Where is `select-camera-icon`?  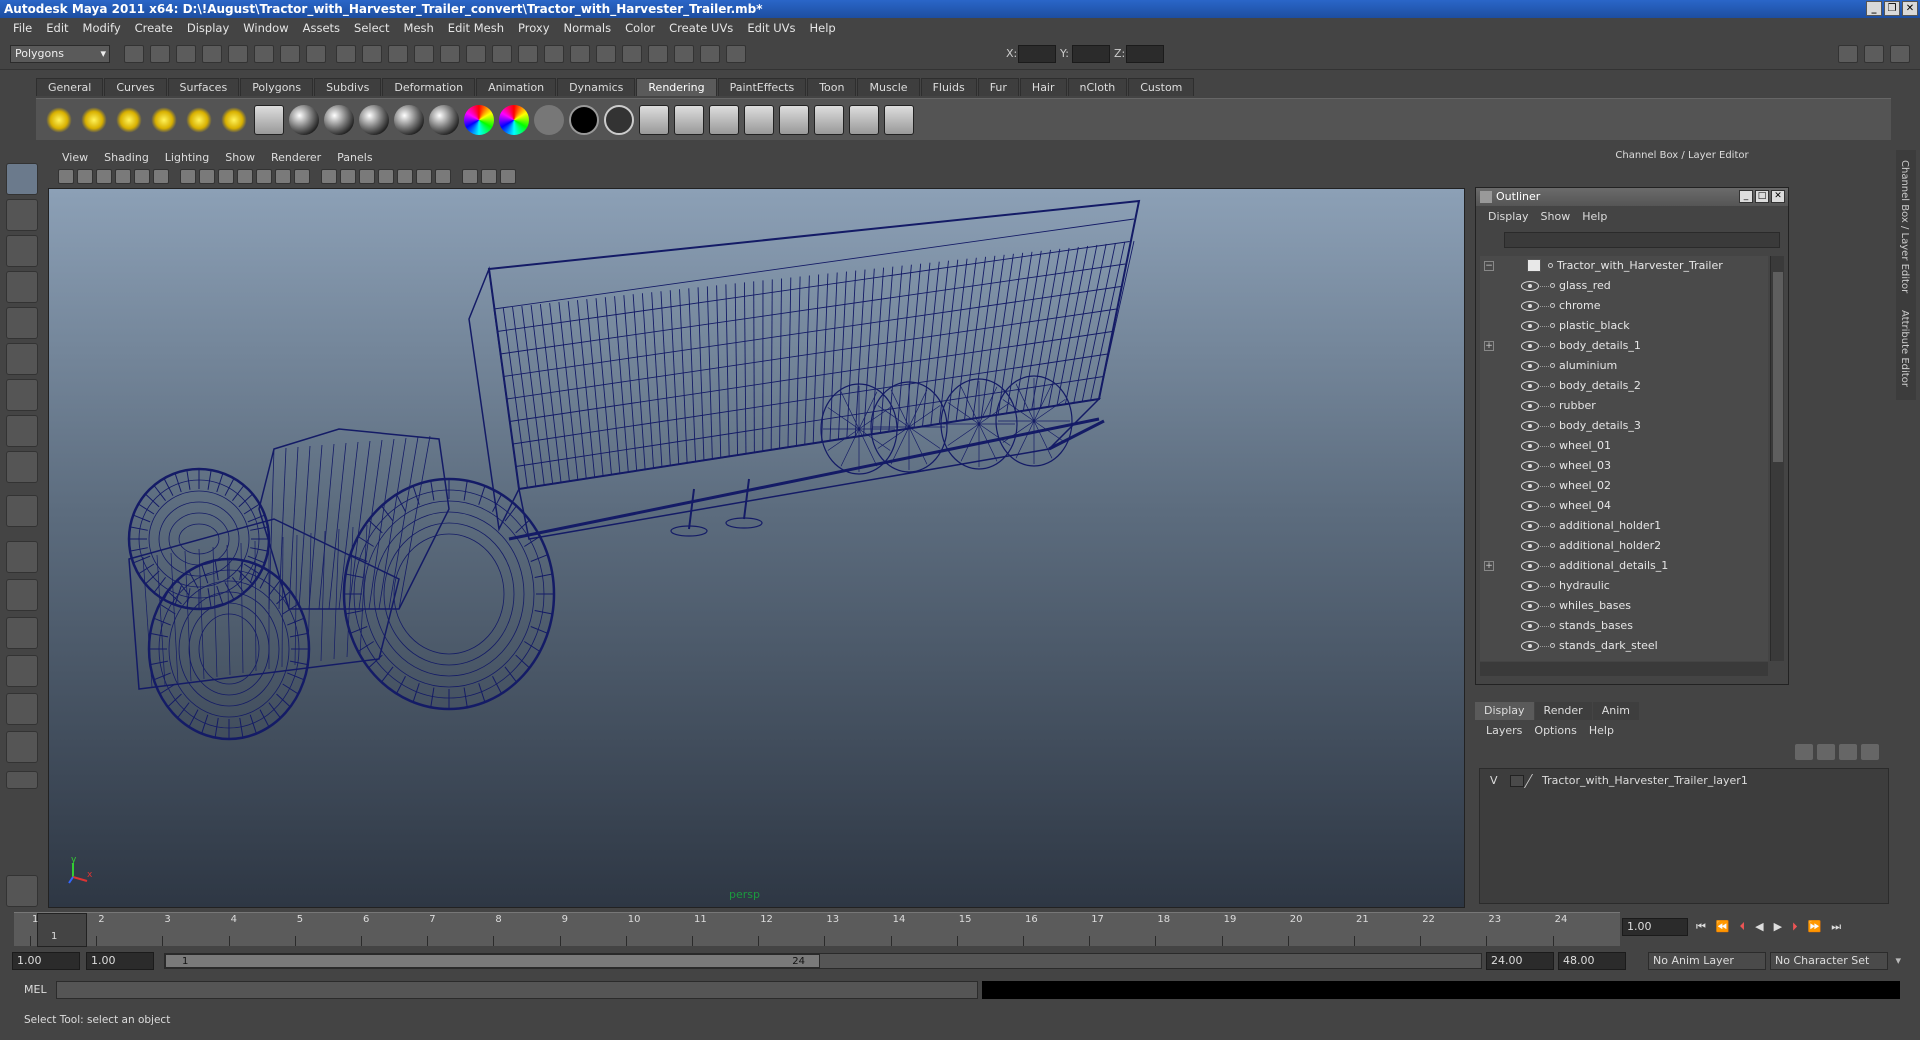 select-camera-icon is located at coordinates (66, 176).